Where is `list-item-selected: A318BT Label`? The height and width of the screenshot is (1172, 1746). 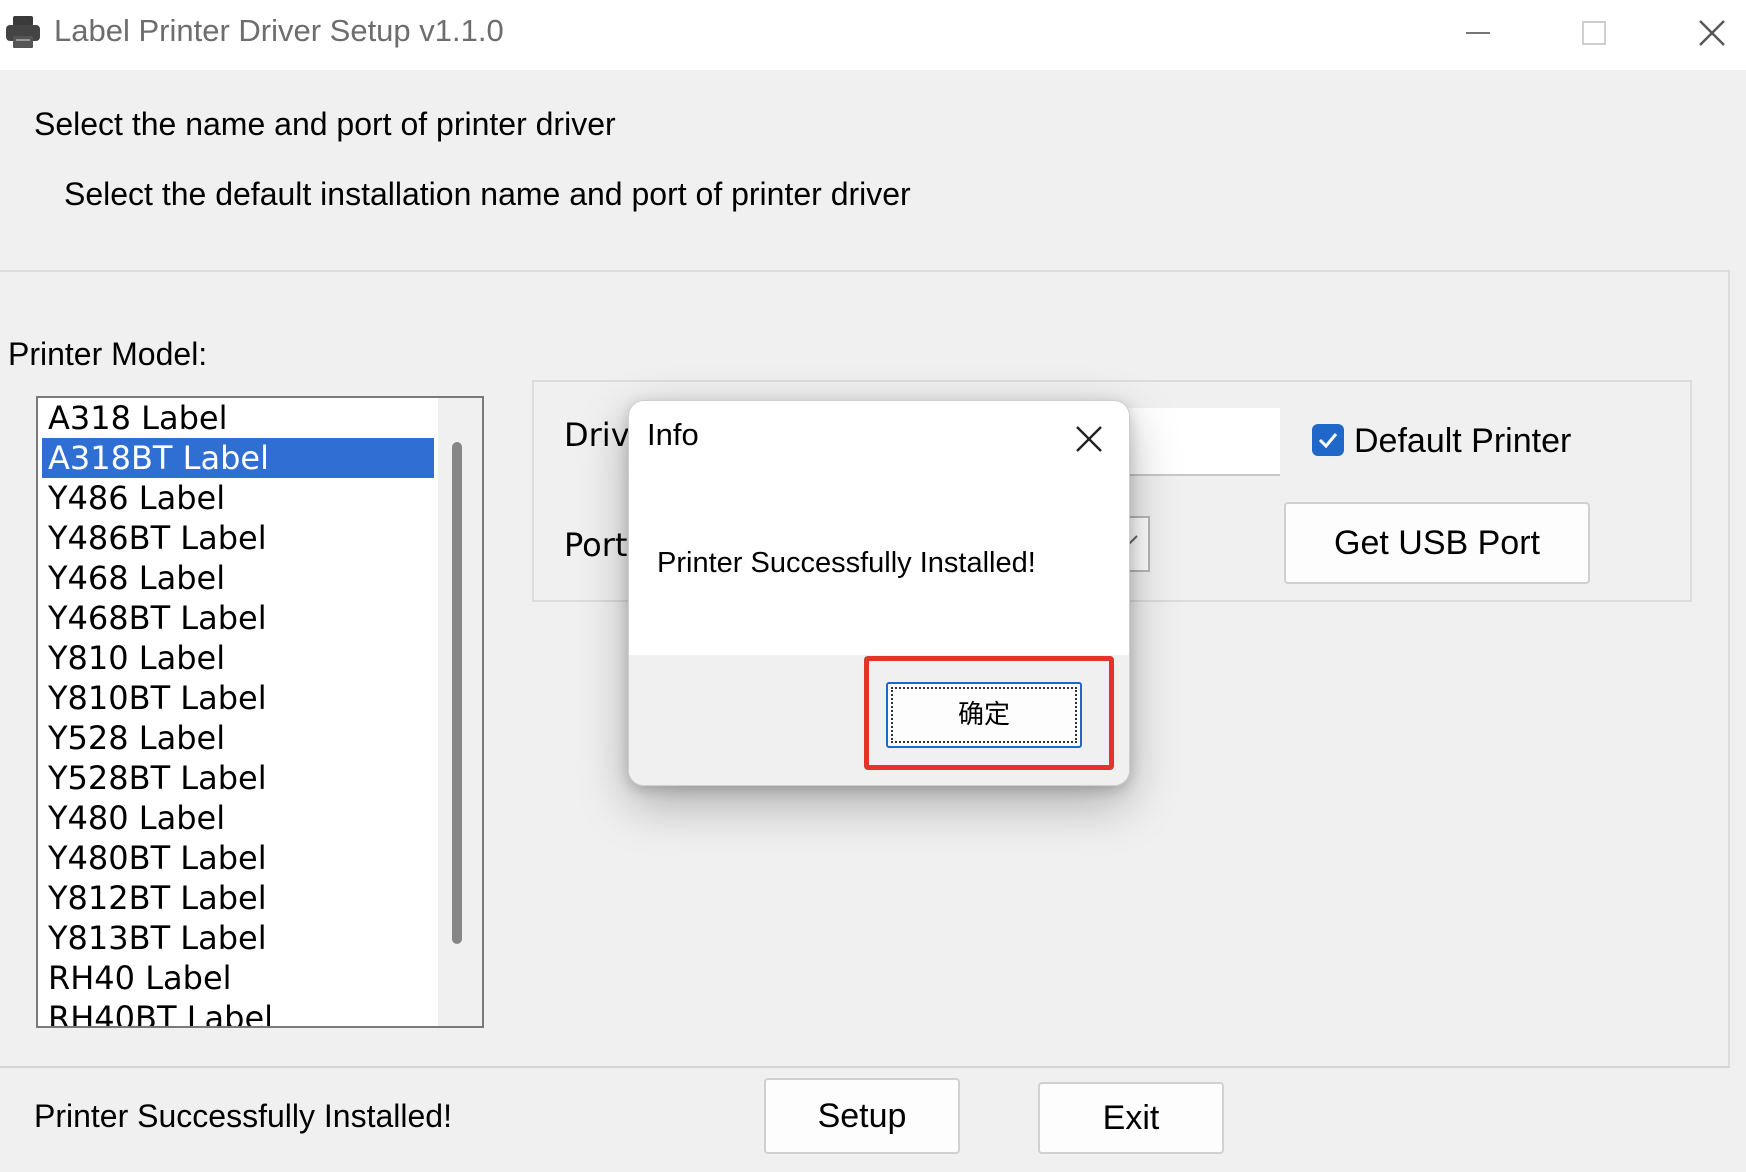 list-item-selected: A318BT Label is located at coordinates (238, 458).